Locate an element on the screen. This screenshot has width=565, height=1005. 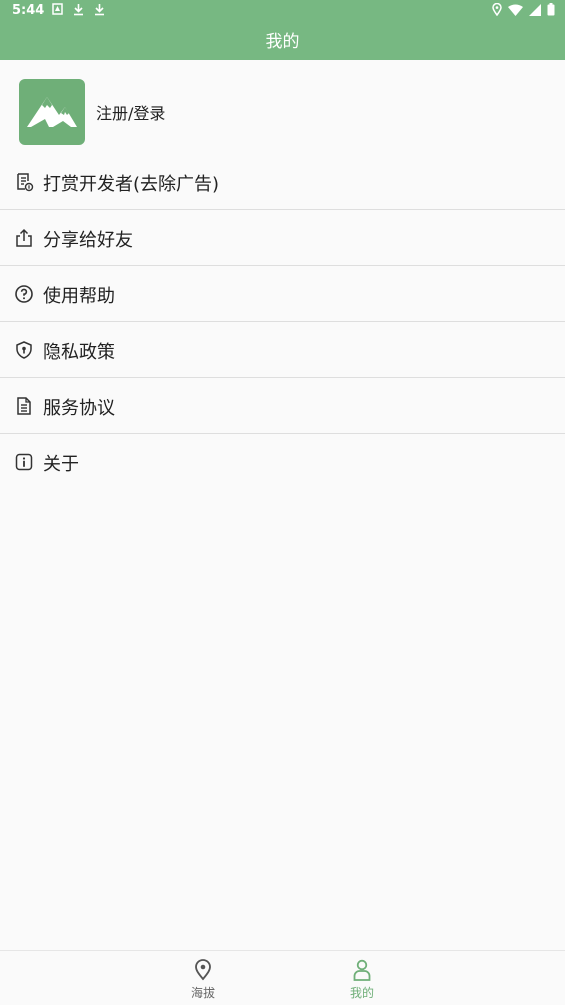
avatar is located at coordinates (52, 112).